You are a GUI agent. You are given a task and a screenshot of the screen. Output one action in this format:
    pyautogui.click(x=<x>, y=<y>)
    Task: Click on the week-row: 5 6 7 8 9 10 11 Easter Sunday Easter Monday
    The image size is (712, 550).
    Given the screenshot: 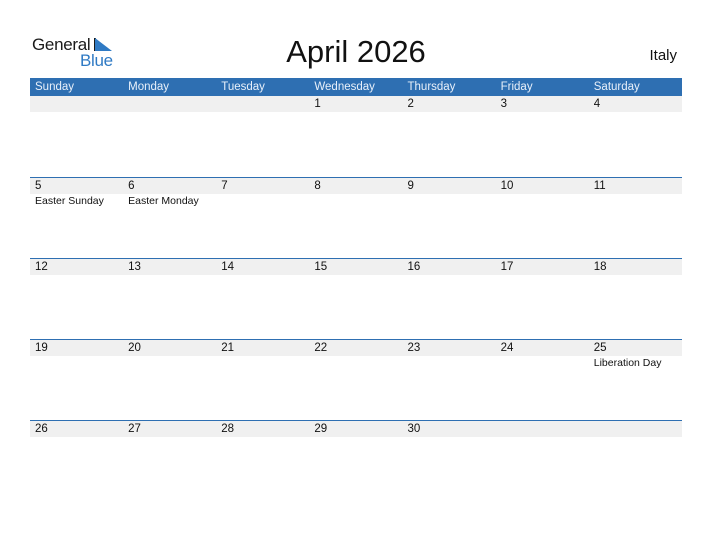 What is the action you would take?
    pyautogui.click(x=356, y=217)
    